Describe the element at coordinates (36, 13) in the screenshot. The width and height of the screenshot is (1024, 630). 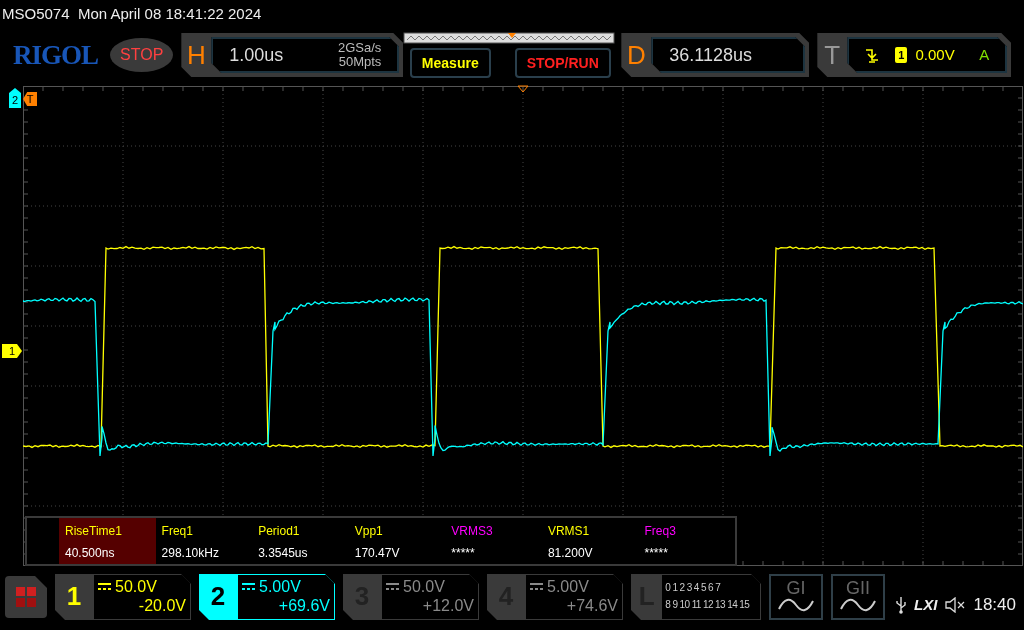
I see `model-name: MSO5074` at that location.